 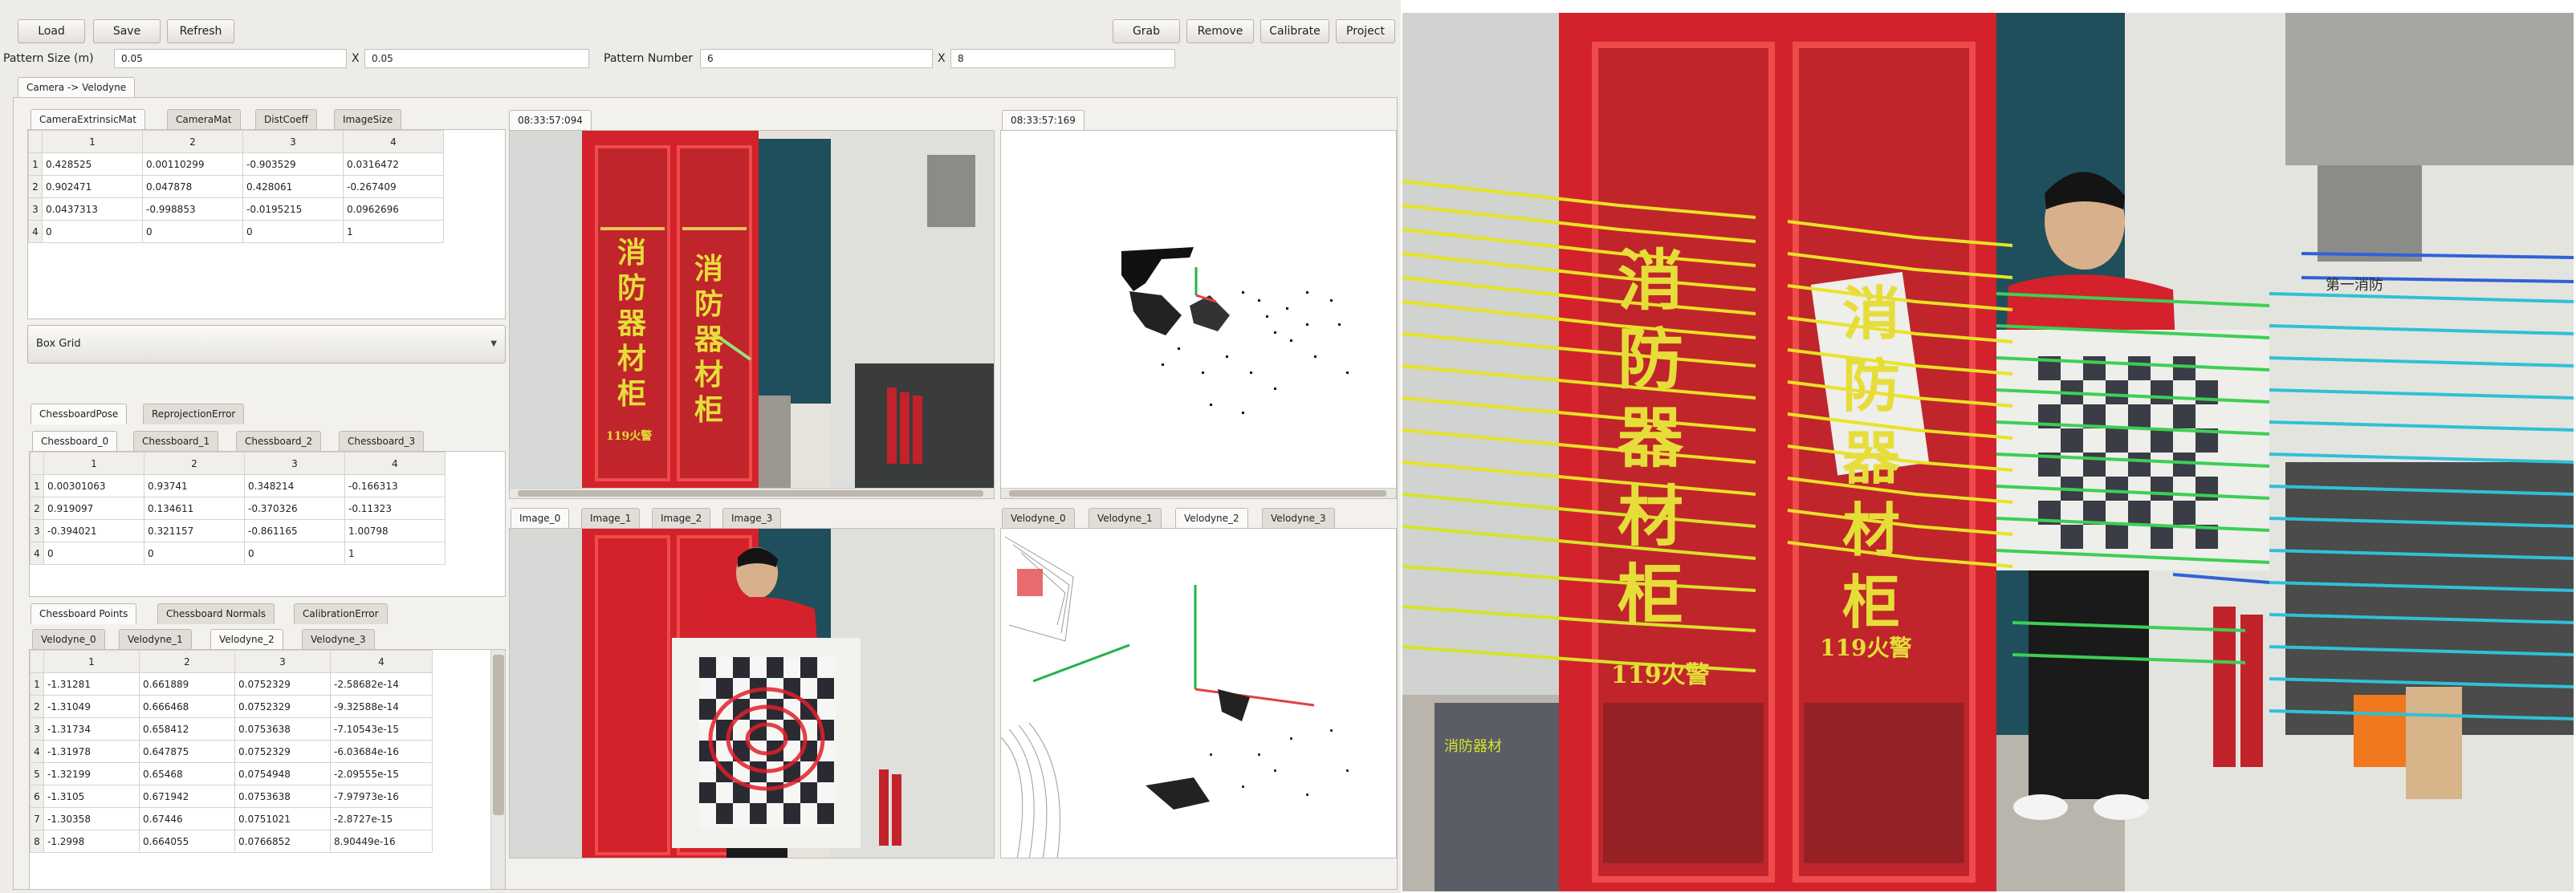 What do you see at coordinates (382, 441) in the screenshot?
I see `tab-chessboard-3: Chessboard_3` at bounding box center [382, 441].